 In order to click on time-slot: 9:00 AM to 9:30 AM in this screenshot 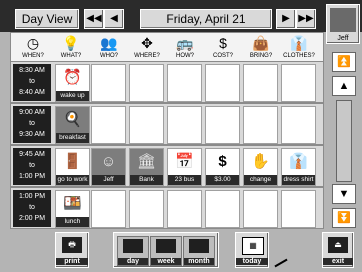, I will do `click(32, 124)`.